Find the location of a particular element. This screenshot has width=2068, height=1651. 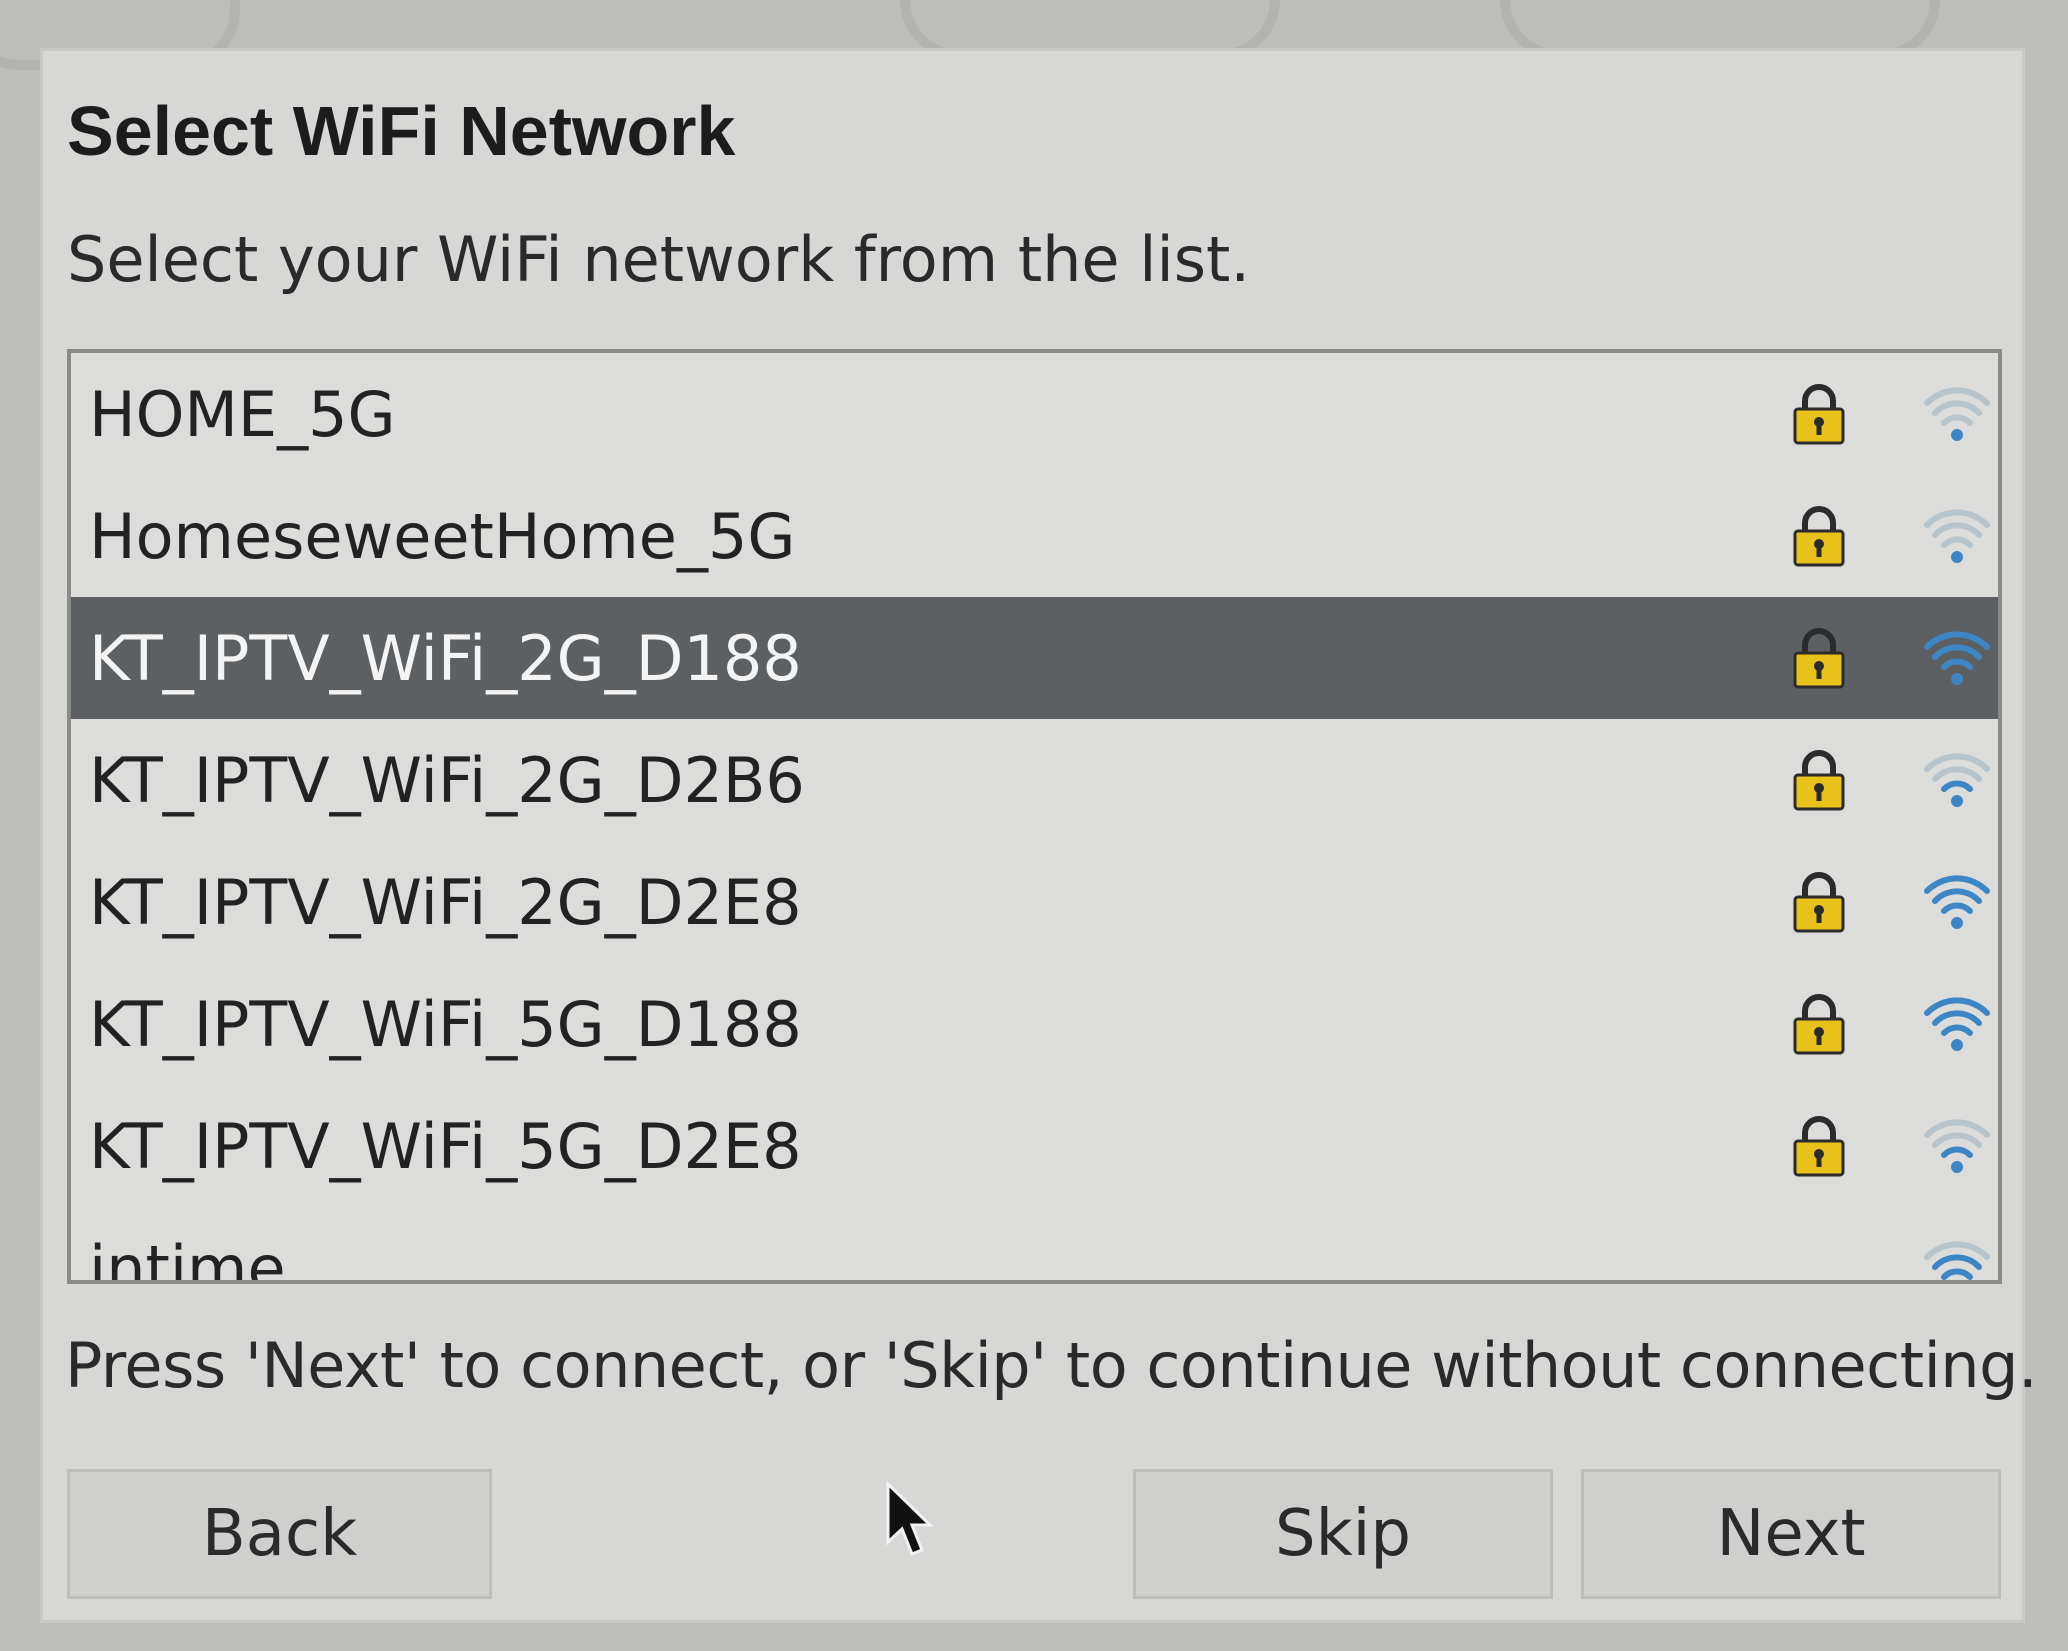

network-ssid: KT_IPTV_WiFi_2G_D188 is located at coordinates (445, 658).